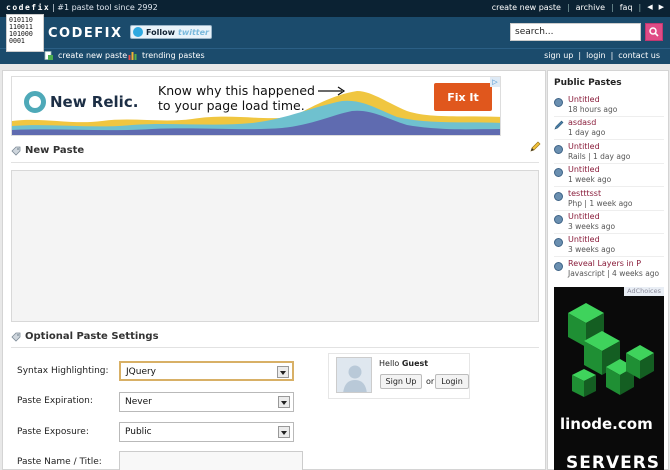 This screenshot has width=670, height=470. Describe the element at coordinates (206, 432) in the screenshot. I see `paste-exposure-select: Public` at that location.